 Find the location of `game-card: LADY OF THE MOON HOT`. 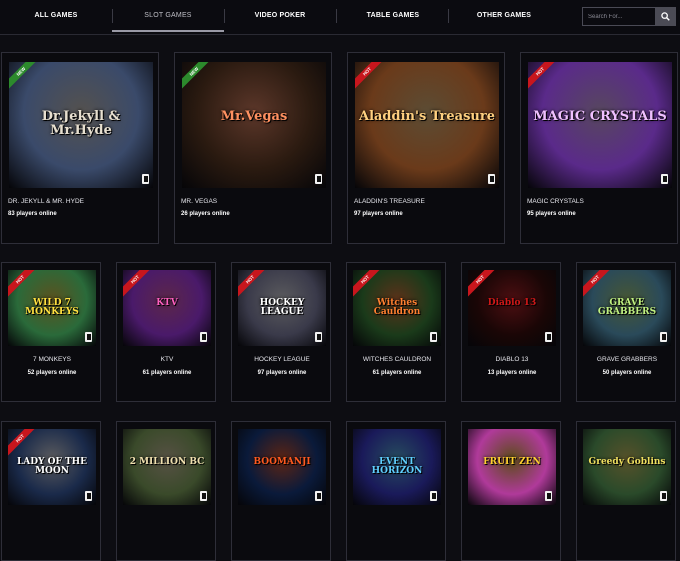

game-card: LADY OF THE MOON HOT is located at coordinates (51, 491).